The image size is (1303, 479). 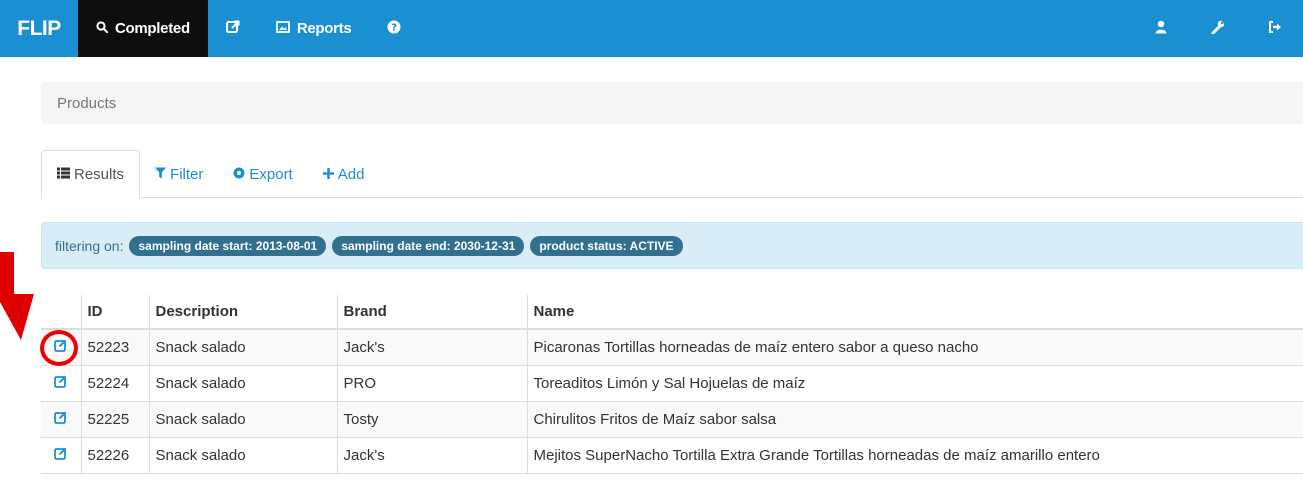 What do you see at coordinates (114, 418) in the screenshot?
I see `cell-id: 52225` at bounding box center [114, 418].